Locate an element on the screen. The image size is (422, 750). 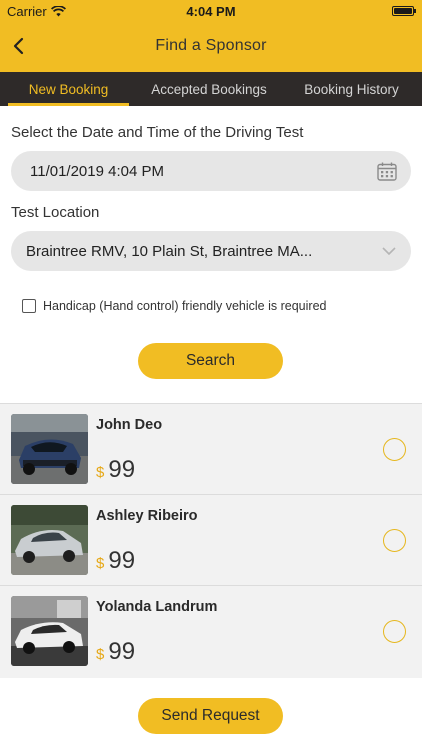
calendar-icon is located at coordinates (387, 171).